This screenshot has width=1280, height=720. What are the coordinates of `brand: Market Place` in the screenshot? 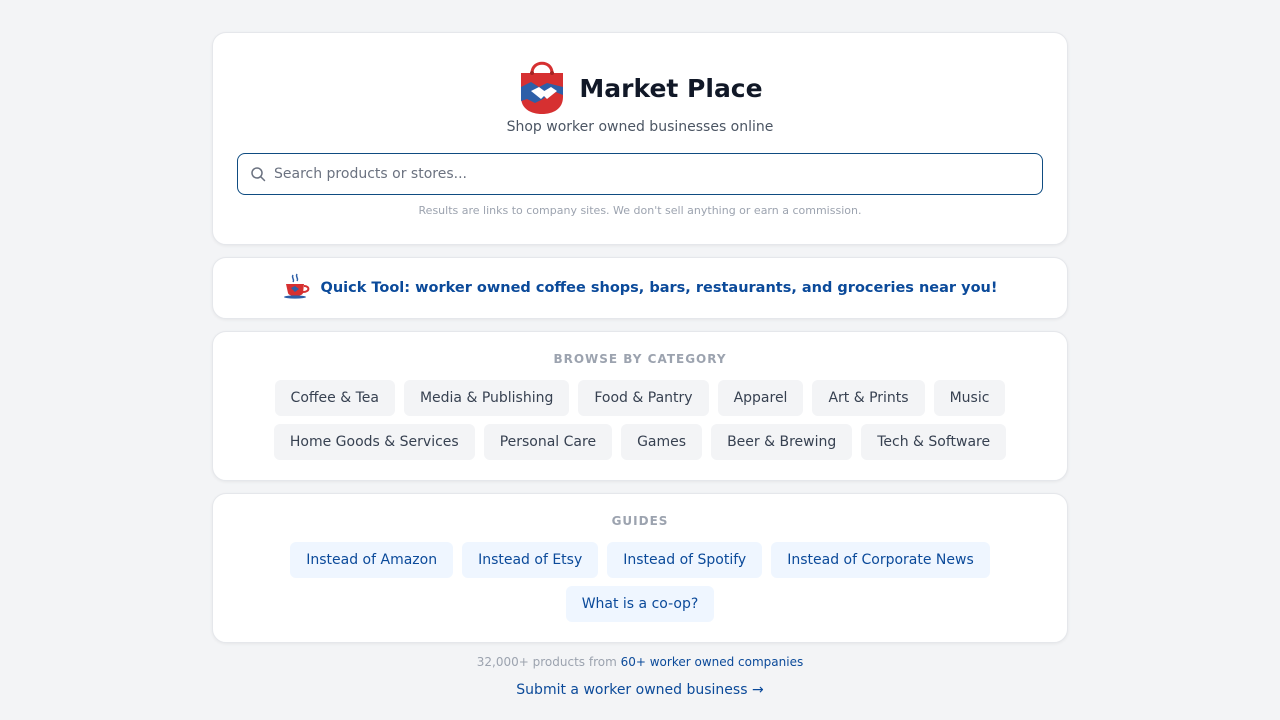 It's located at (640, 88).